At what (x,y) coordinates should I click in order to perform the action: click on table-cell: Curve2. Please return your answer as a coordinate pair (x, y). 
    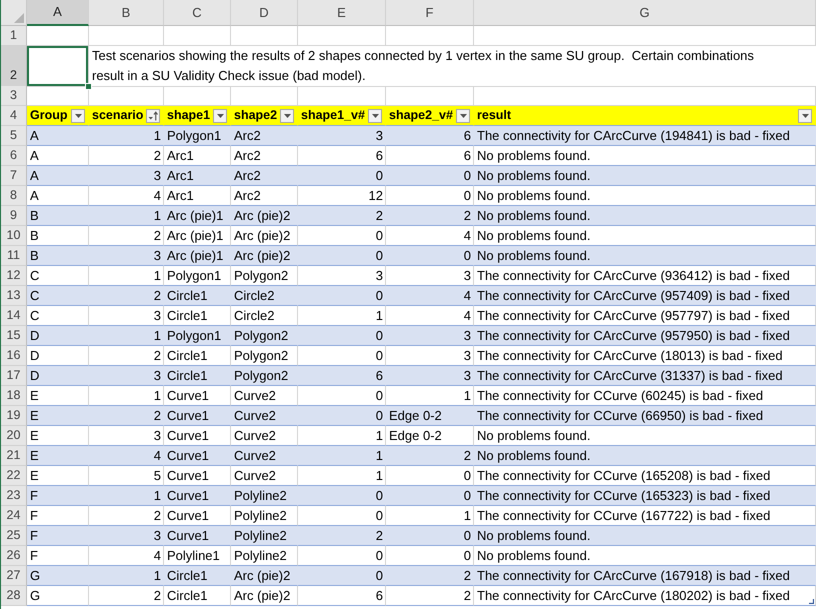
    Looking at the image, I should click on (264, 416).